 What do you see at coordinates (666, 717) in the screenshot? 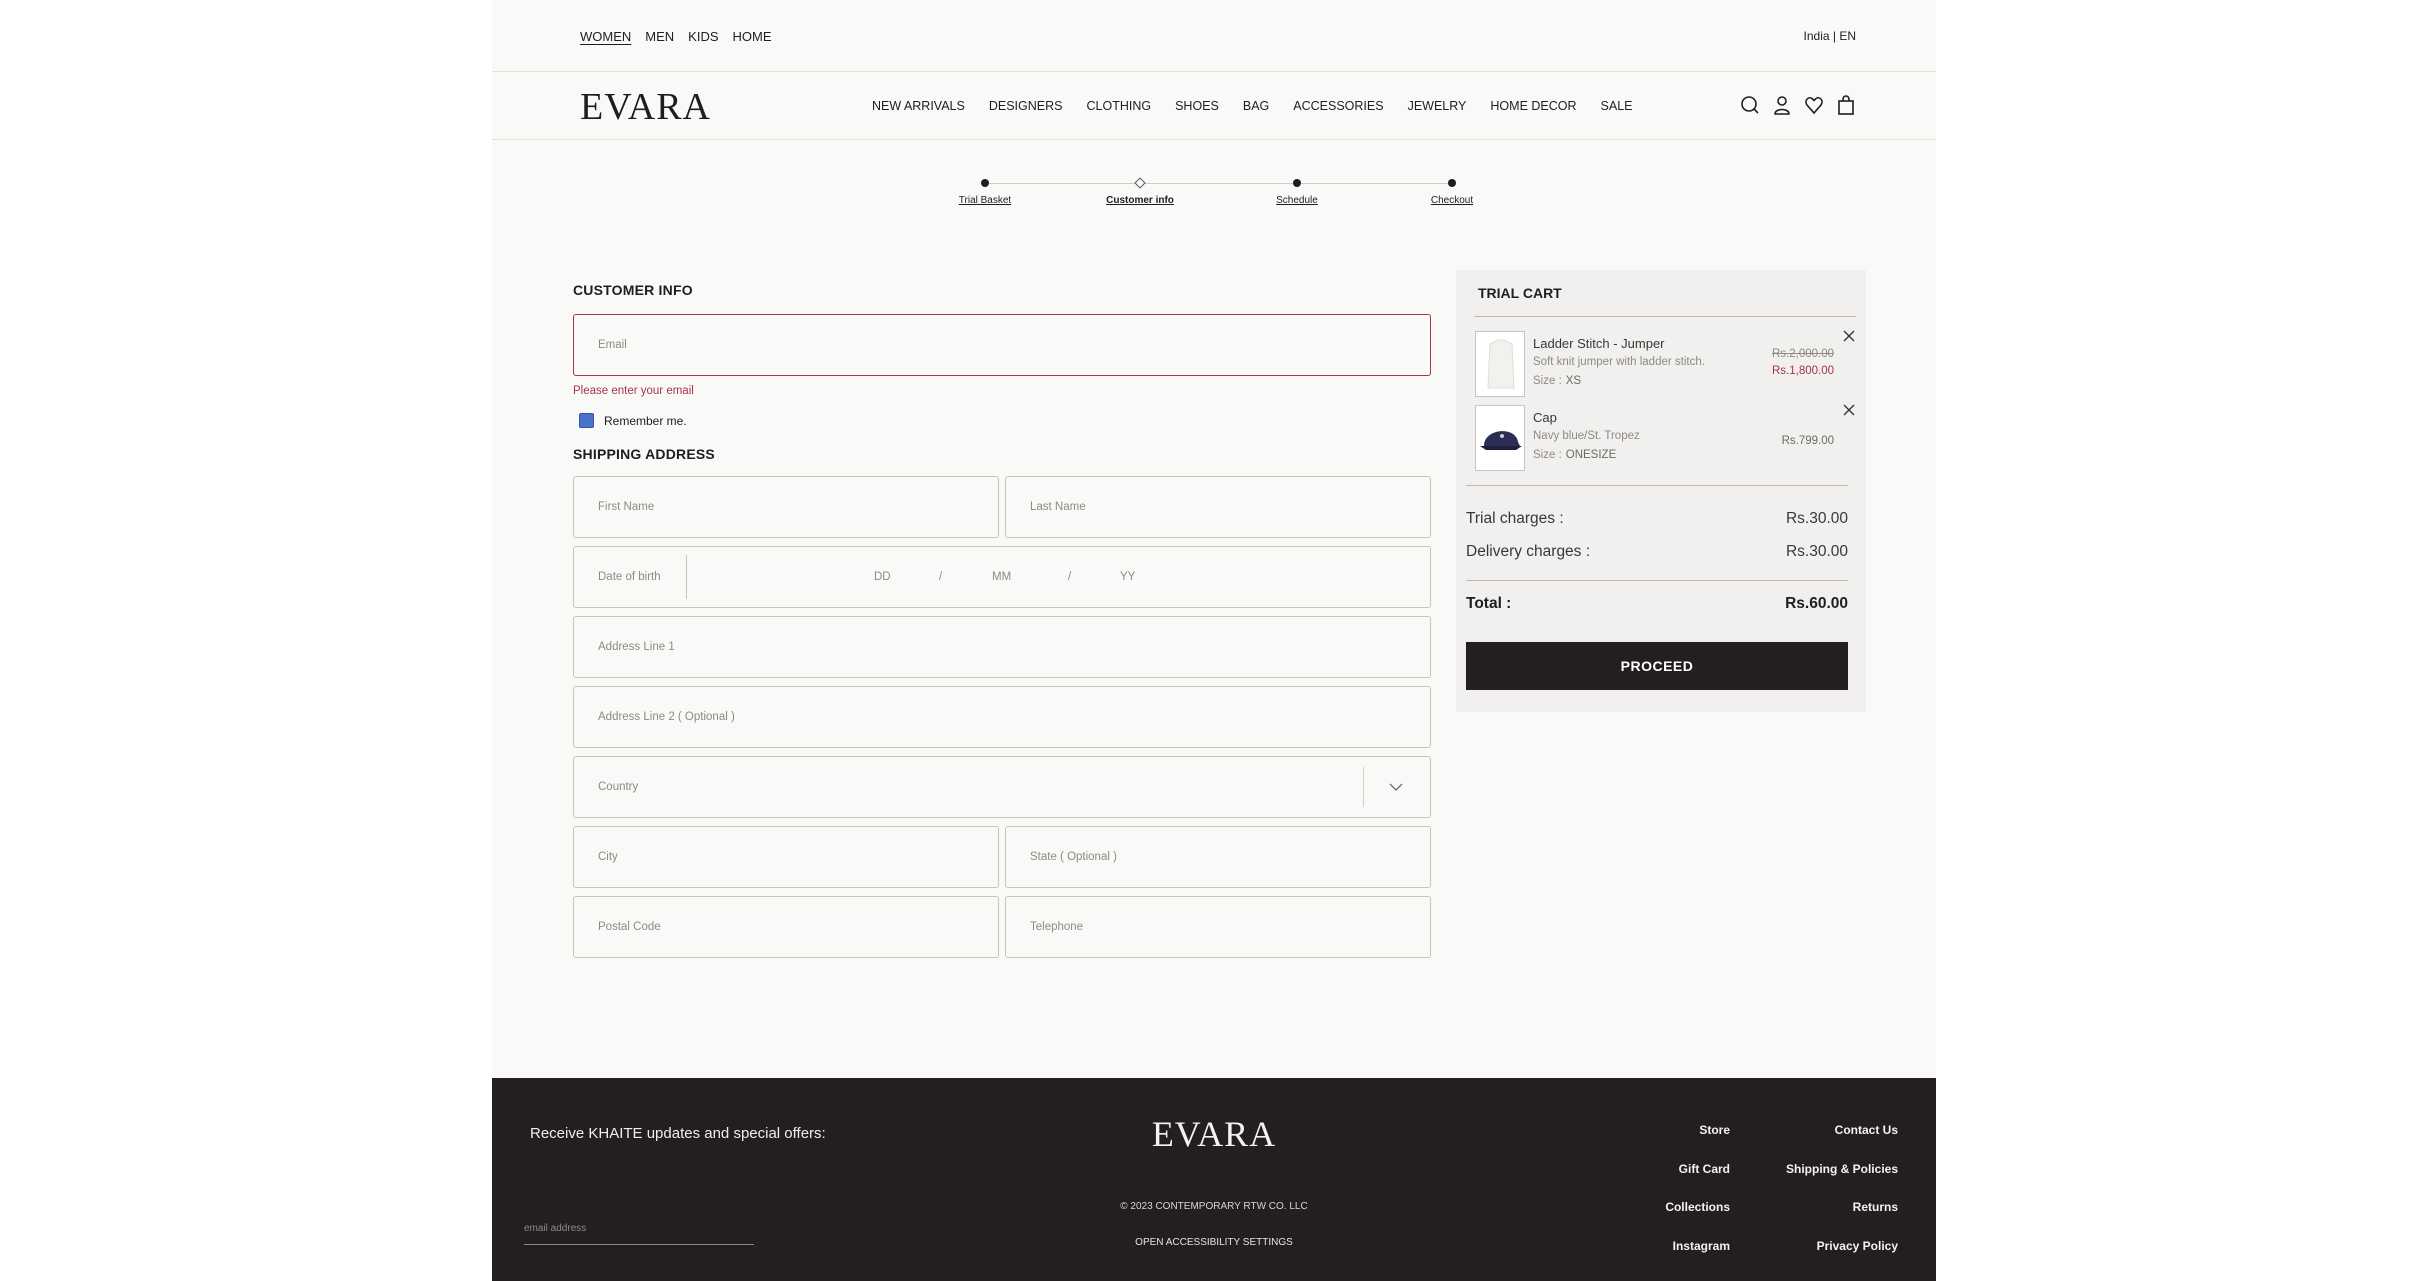
I see `address-line-2-placeholder: Address Line 2 ( Optional )` at bounding box center [666, 717].